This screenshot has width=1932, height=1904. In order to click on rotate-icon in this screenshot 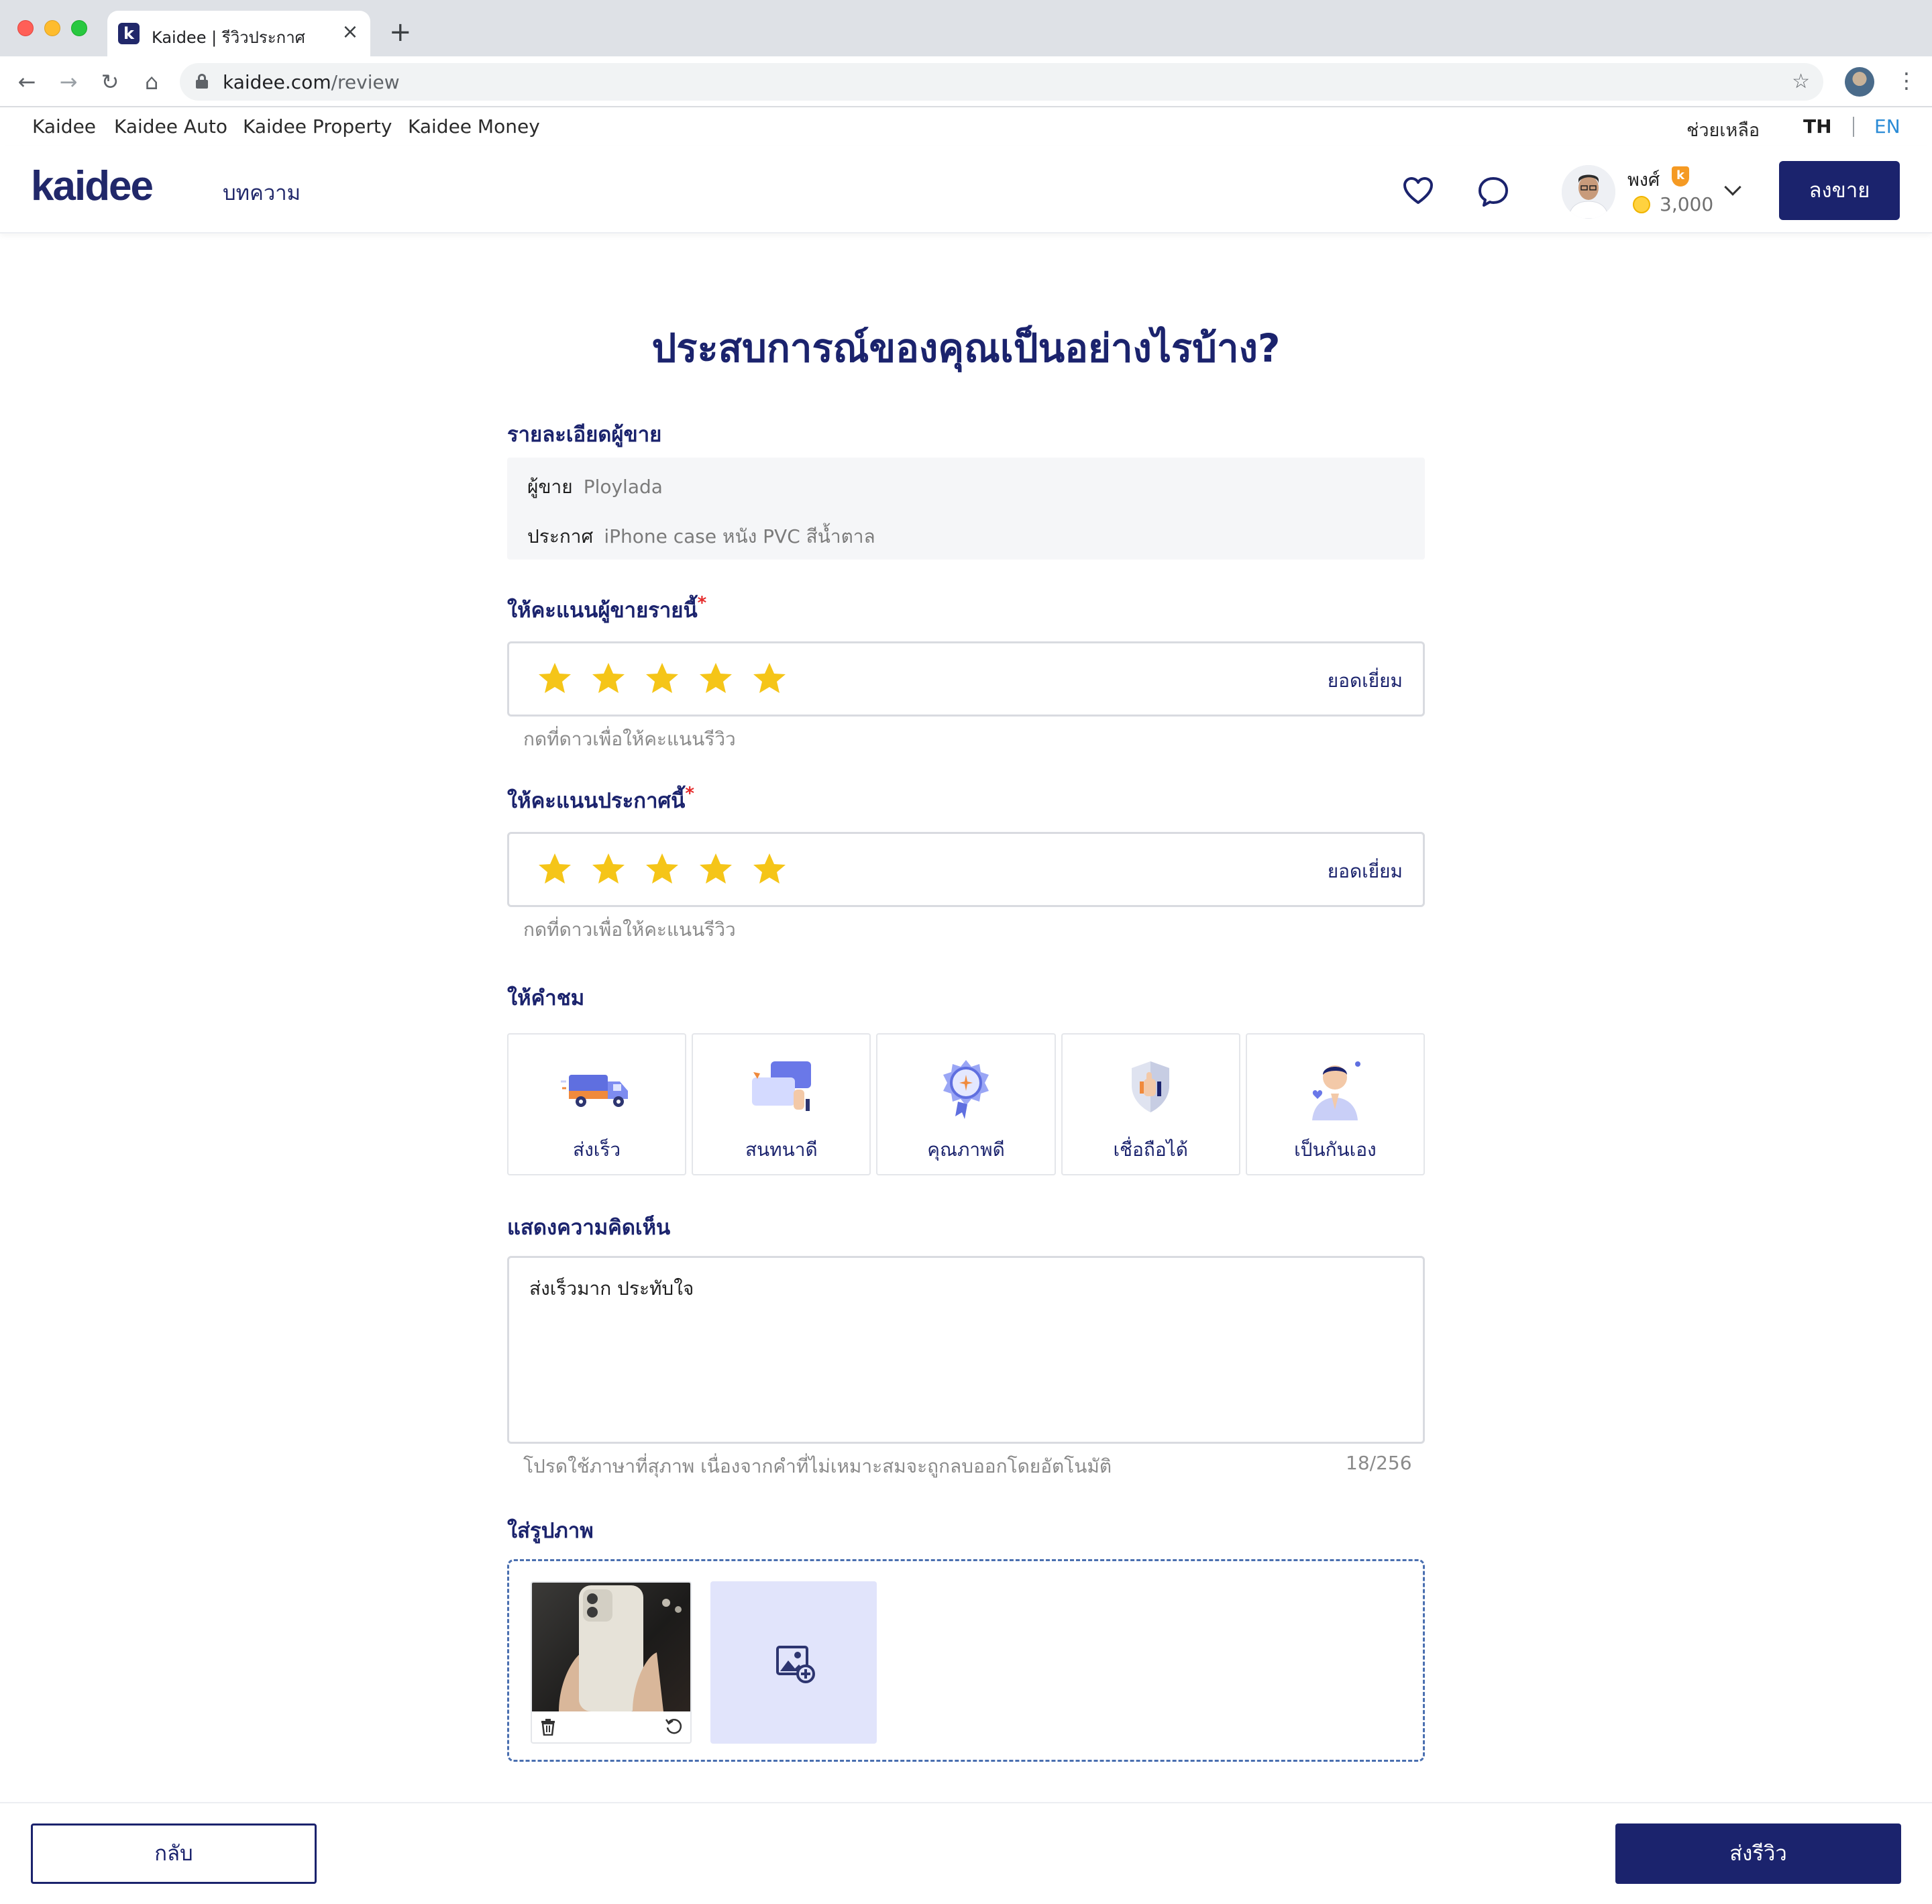, I will do `click(674, 1726)`.